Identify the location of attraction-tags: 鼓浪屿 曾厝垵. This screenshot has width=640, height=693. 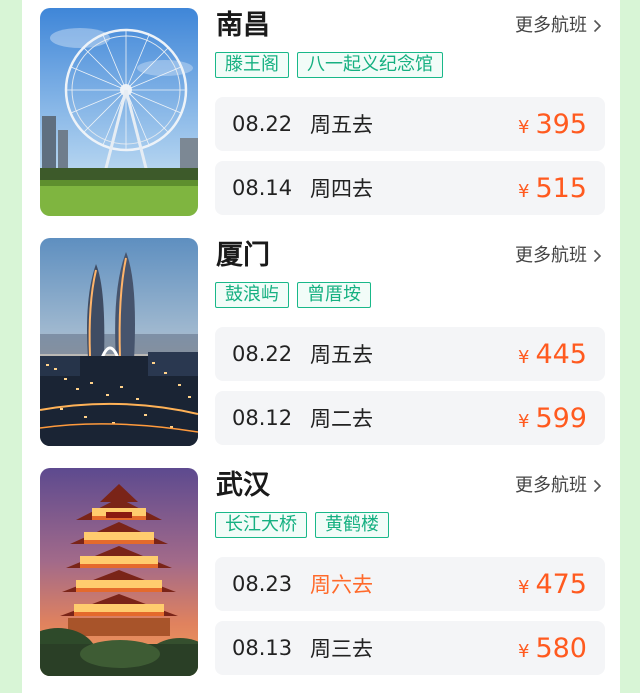
(293, 295).